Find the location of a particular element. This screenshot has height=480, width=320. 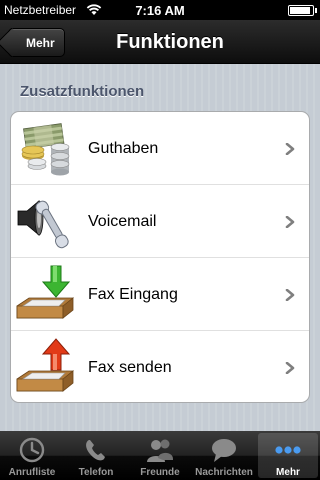

call-log-icon is located at coordinates (32, 450).